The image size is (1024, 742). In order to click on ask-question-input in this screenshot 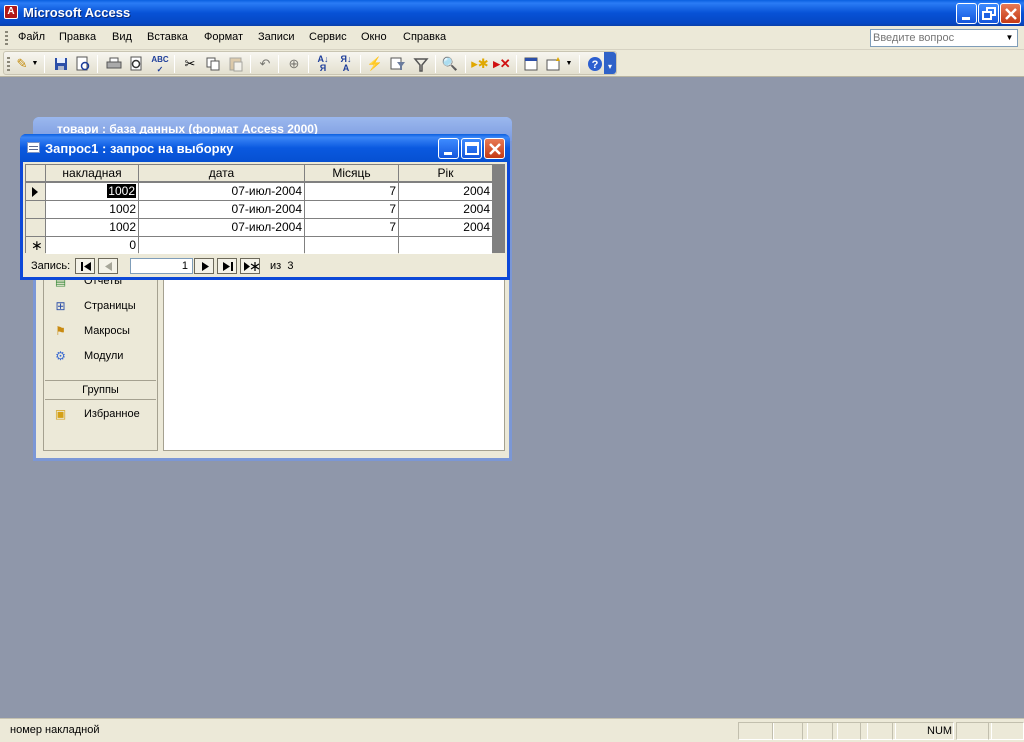, I will do `click(938, 38)`.